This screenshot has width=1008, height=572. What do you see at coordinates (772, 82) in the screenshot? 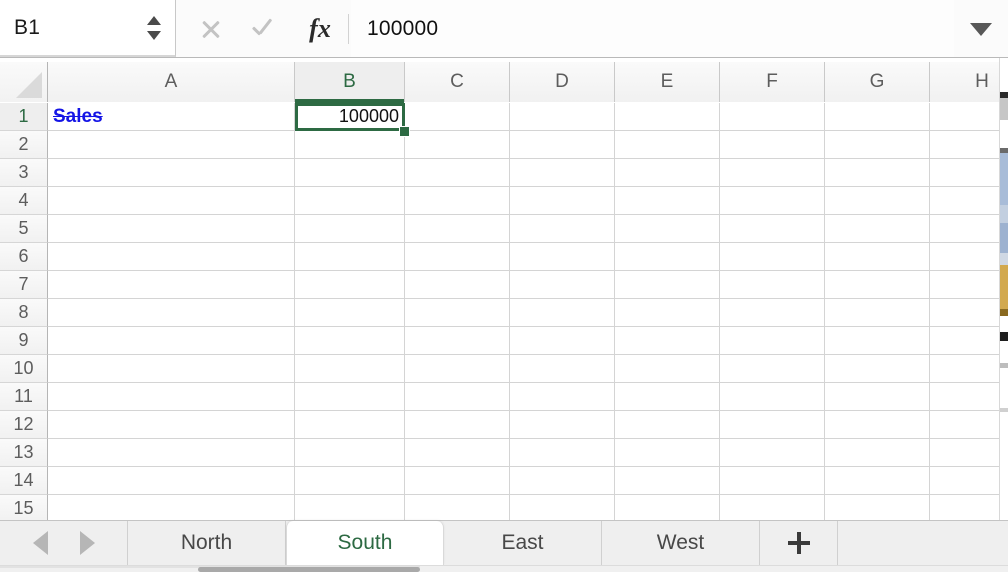
I see `column-header-f: F` at bounding box center [772, 82].